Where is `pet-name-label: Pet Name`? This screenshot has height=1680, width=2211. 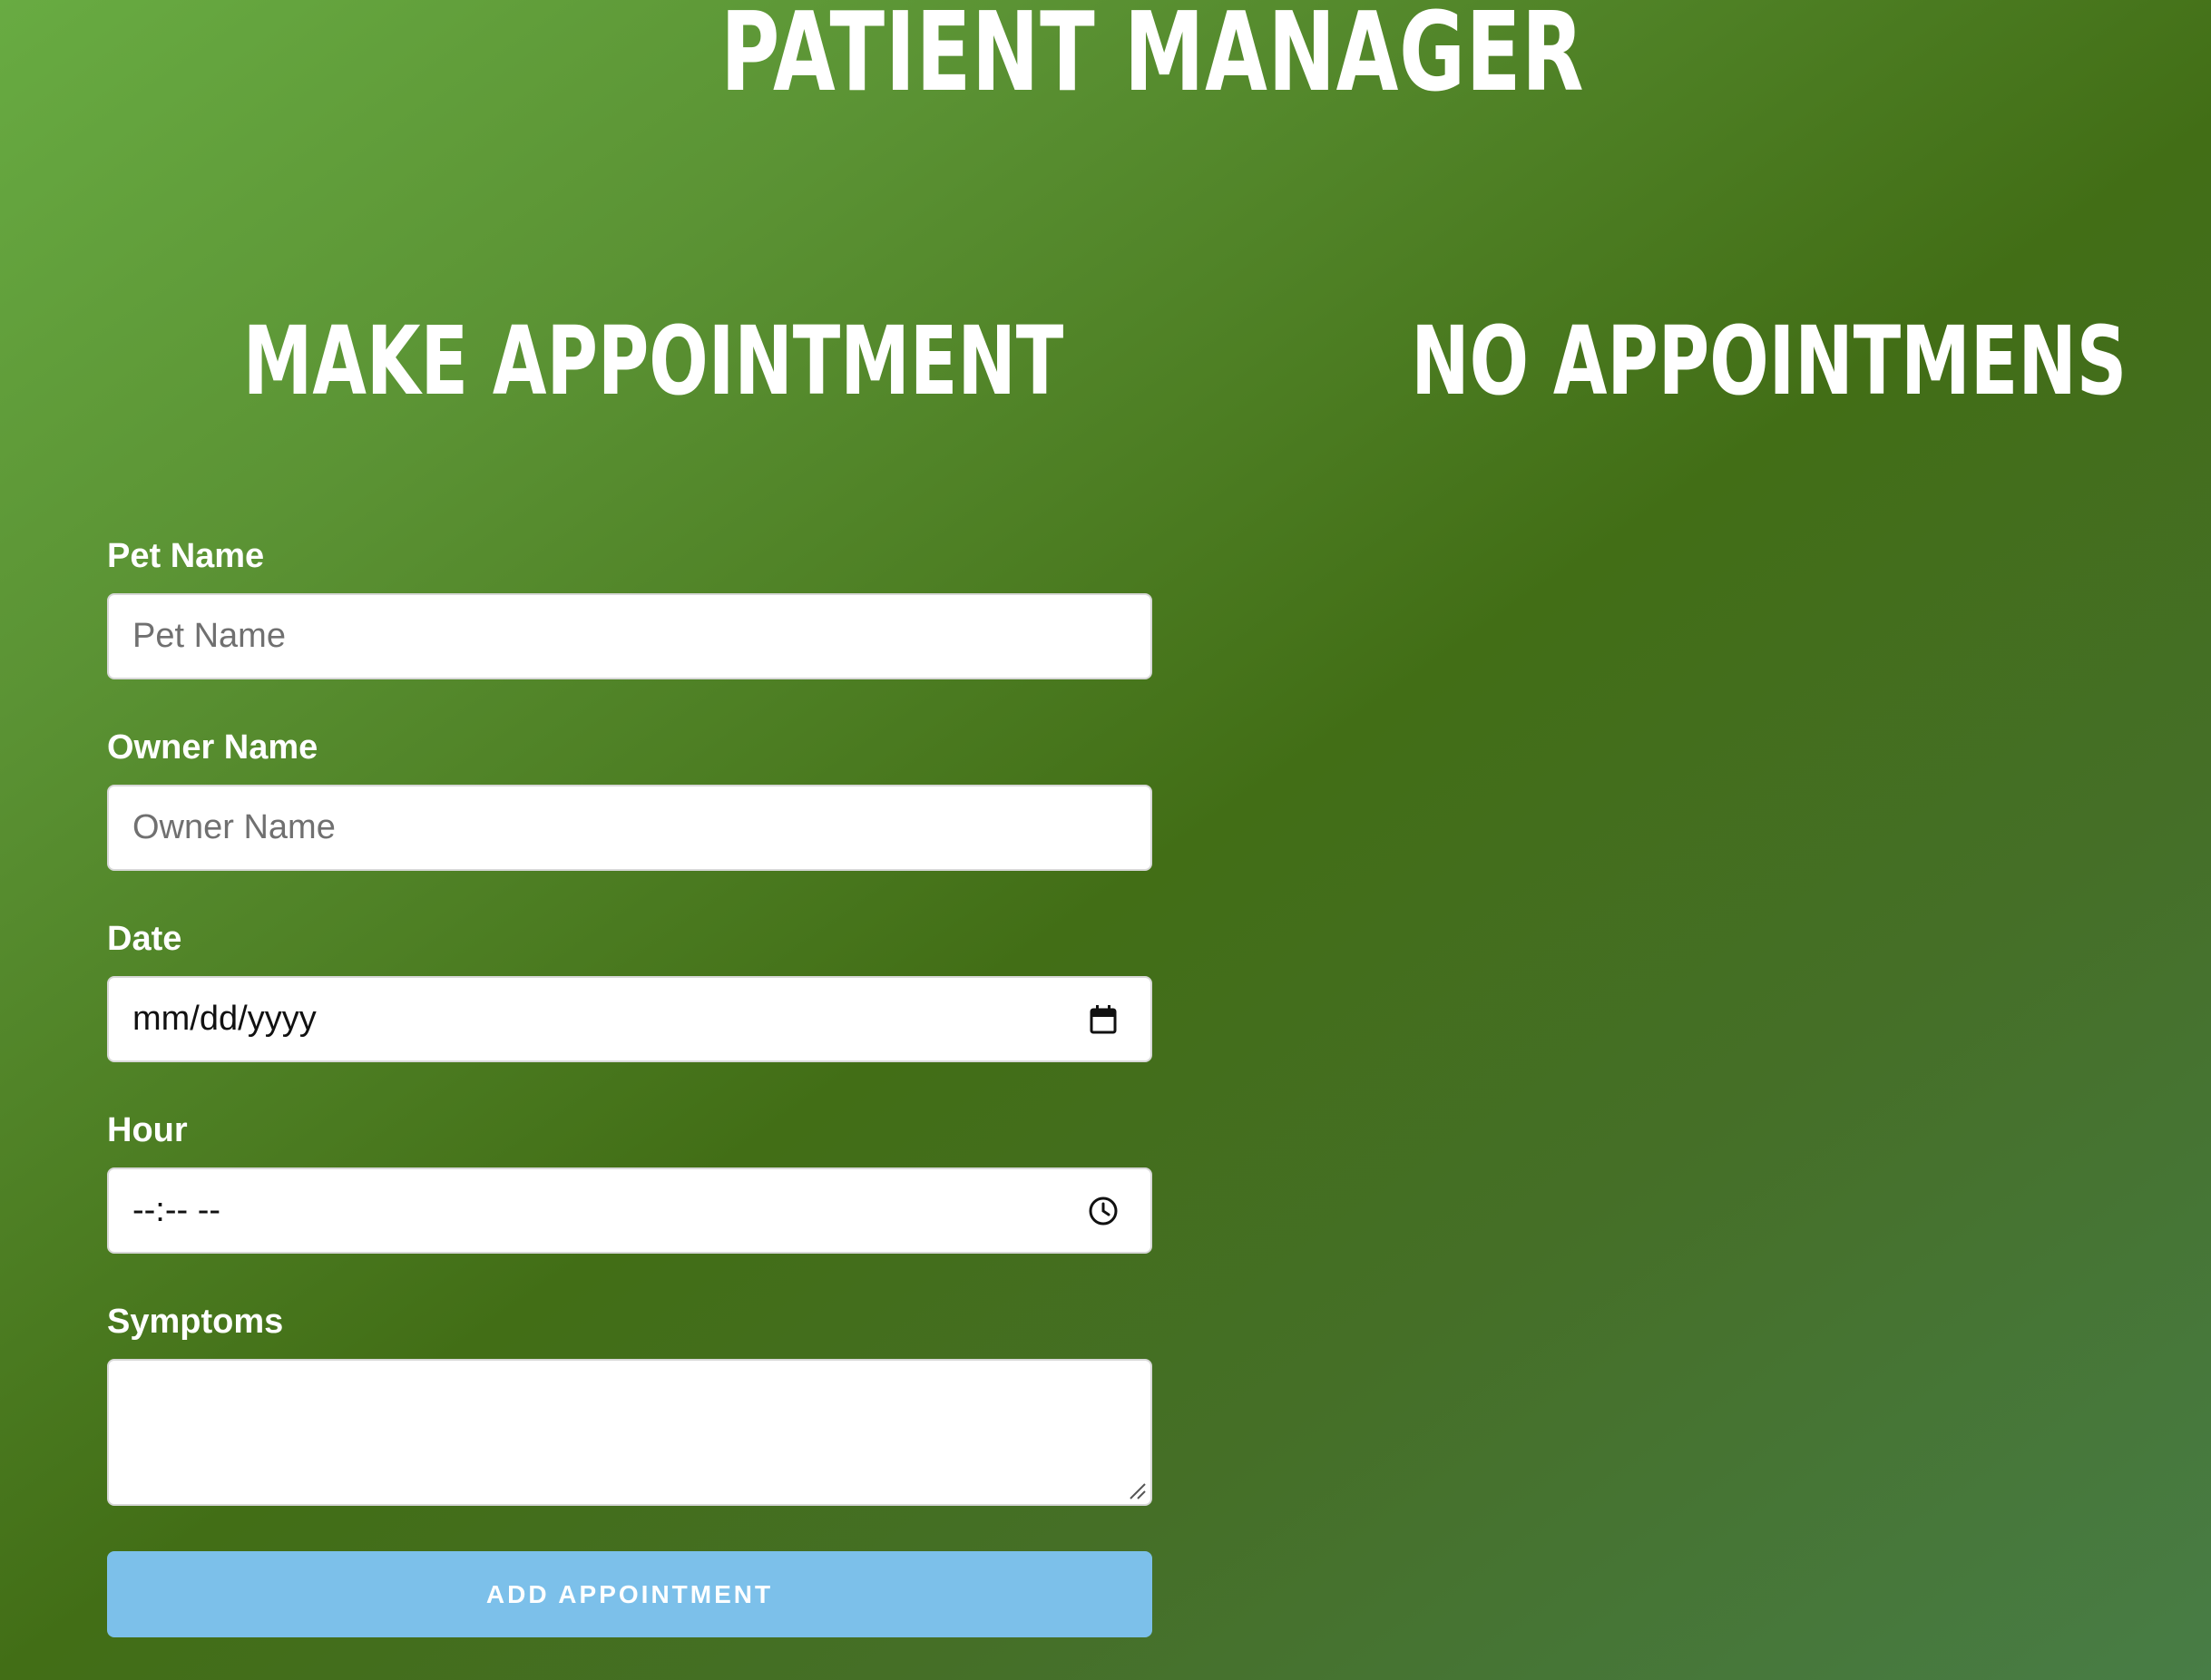 pet-name-label: Pet Name is located at coordinates (186, 556).